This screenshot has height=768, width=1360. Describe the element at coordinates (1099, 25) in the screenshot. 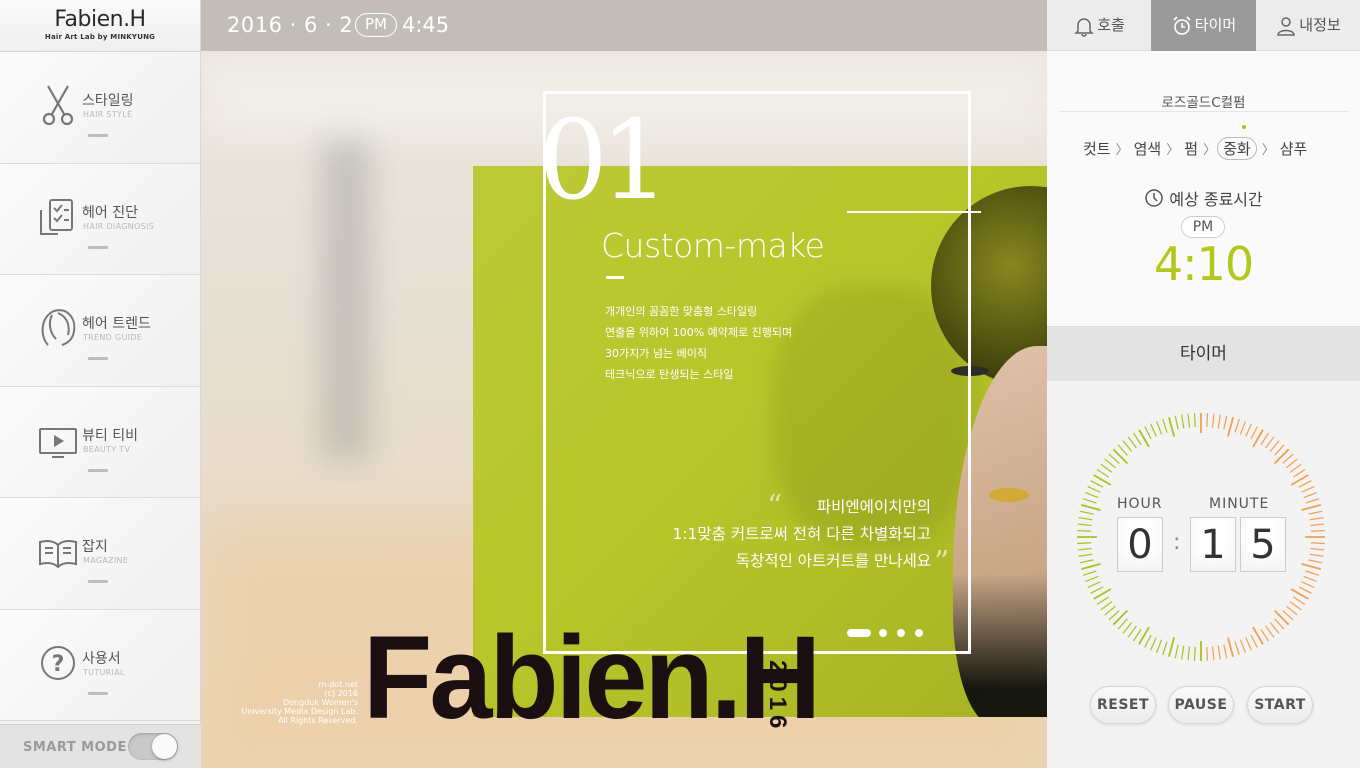

I see `tab-call: 호출` at that location.